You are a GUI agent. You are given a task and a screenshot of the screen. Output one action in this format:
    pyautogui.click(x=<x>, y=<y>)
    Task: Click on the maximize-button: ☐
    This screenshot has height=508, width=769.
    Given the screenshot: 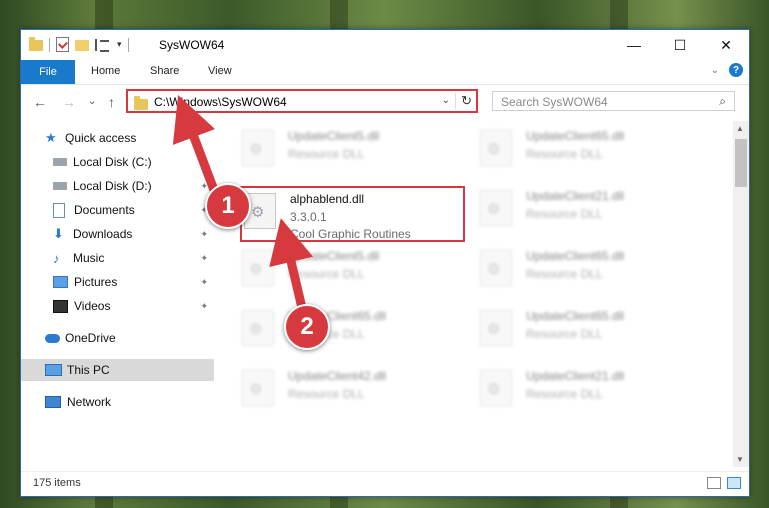 What is the action you would take?
    pyautogui.click(x=680, y=45)
    